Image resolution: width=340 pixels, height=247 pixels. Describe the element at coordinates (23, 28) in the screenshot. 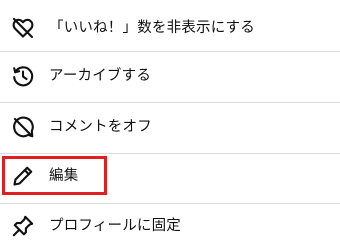

I see `heart-off-icon` at that location.